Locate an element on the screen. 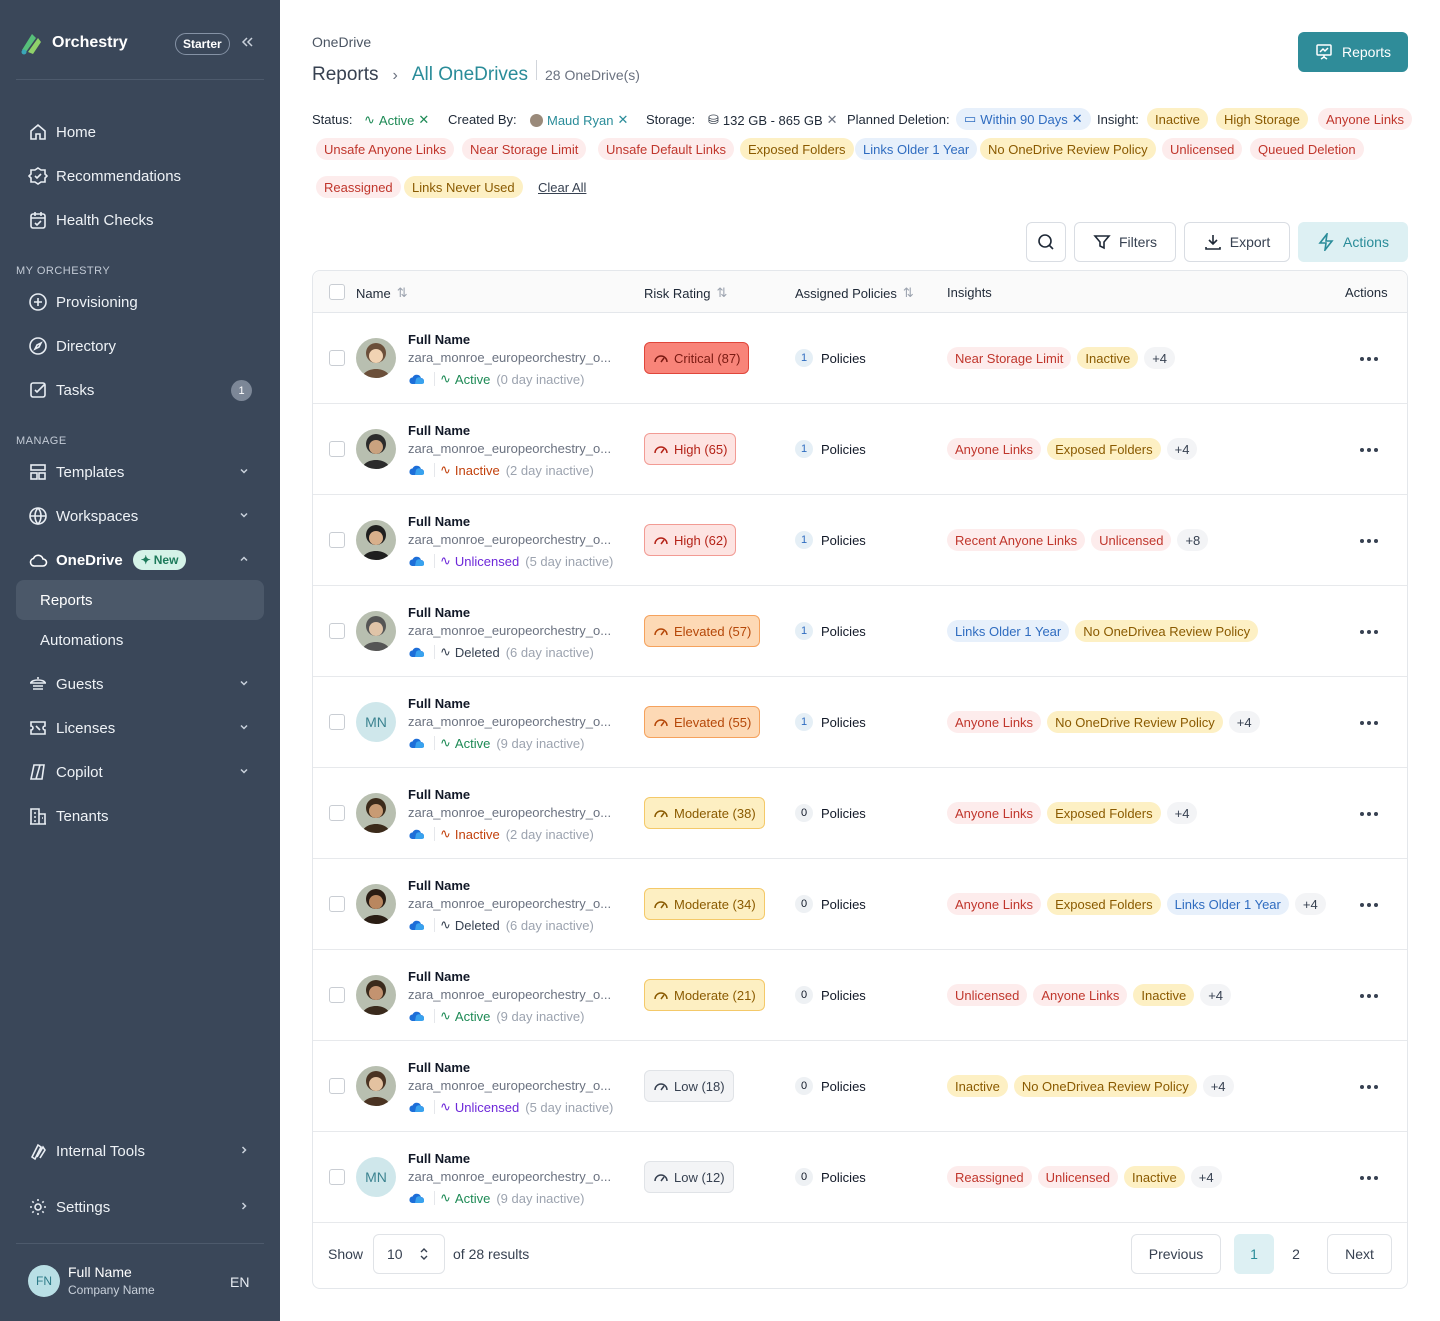  insight-filter-chip: High Storage is located at coordinates (1262, 119).